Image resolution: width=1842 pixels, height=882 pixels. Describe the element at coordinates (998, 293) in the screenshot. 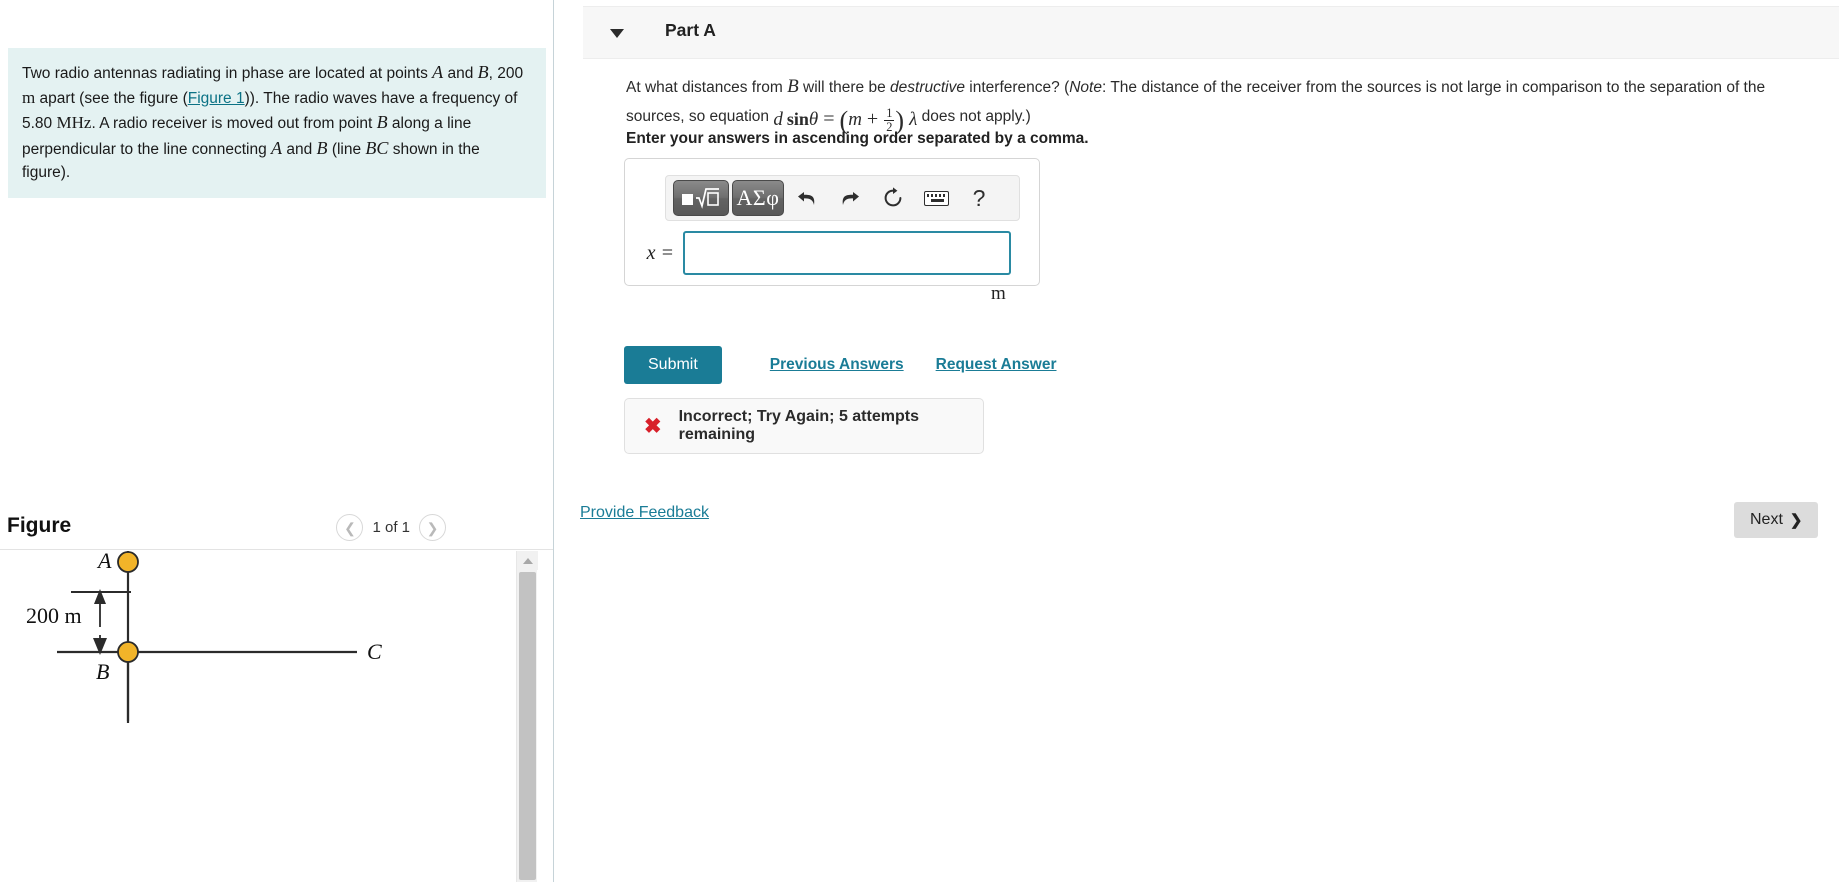

I see `answer-unit-label: m` at that location.